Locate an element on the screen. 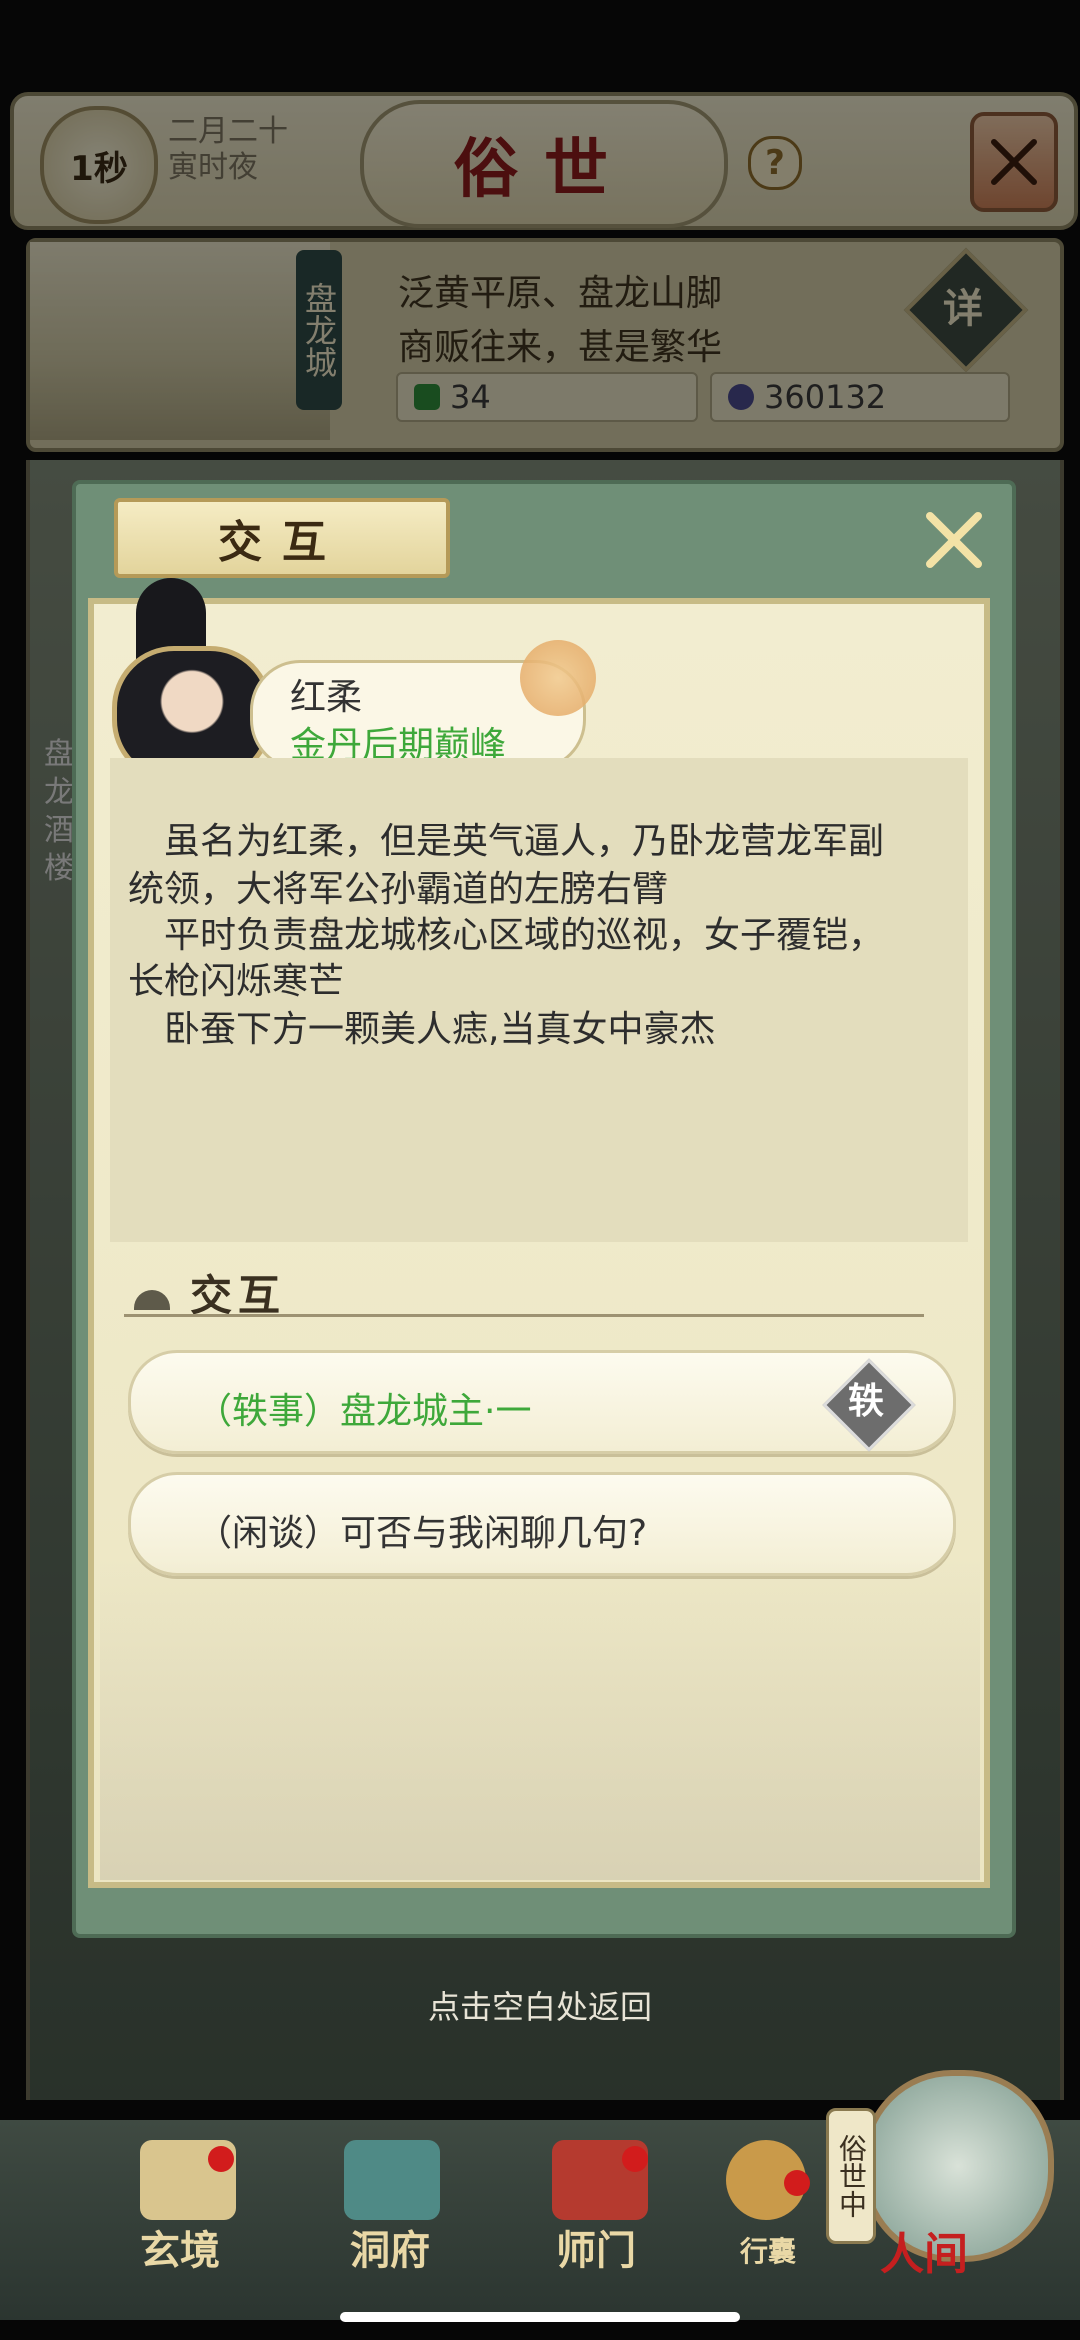 Image resolution: width=1080 pixels, height=2340 pixels. description-line: 虽名为红柔，但是英气逼人，乃卧龙营龙军副 is located at coordinates (524, 841).